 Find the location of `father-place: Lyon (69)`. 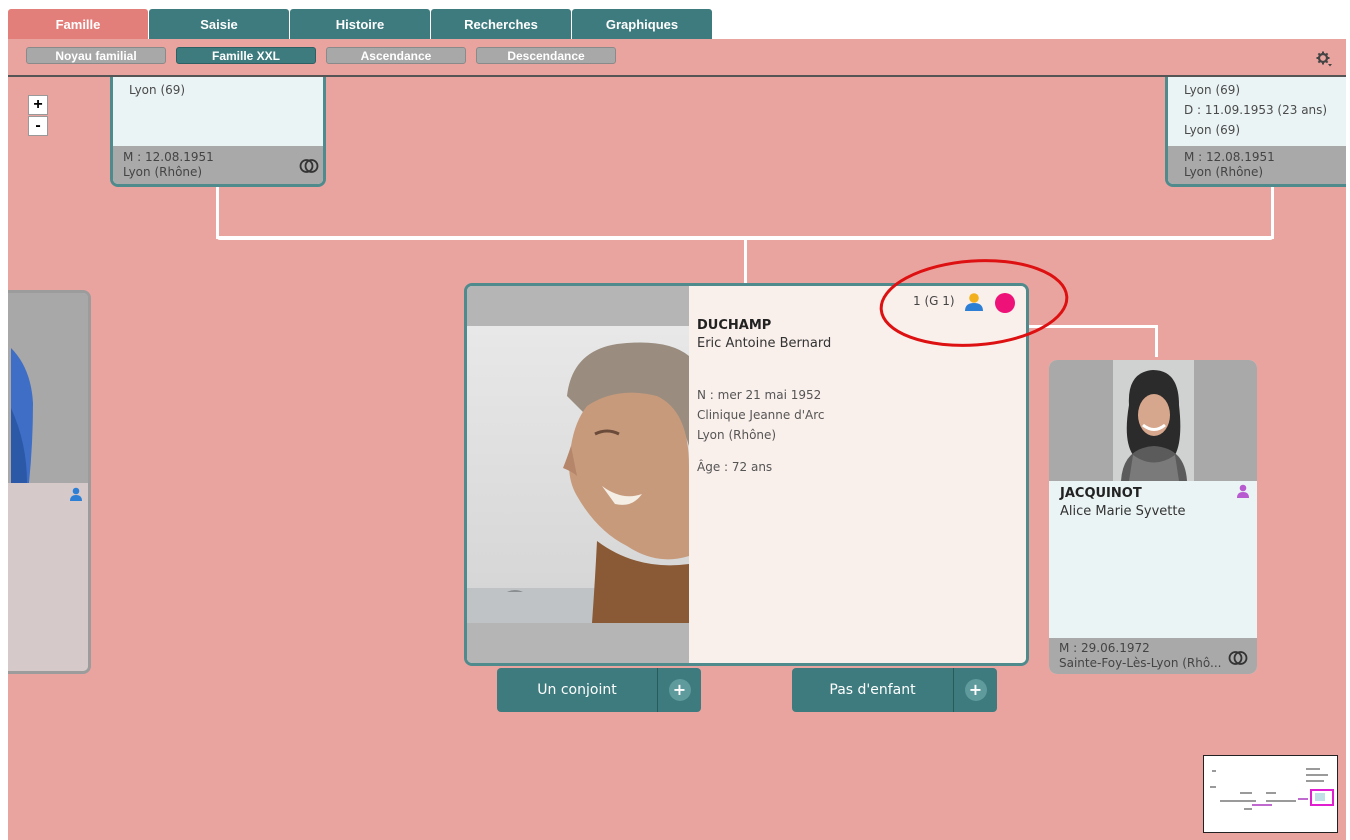

father-place: Lyon (69) is located at coordinates (157, 90).